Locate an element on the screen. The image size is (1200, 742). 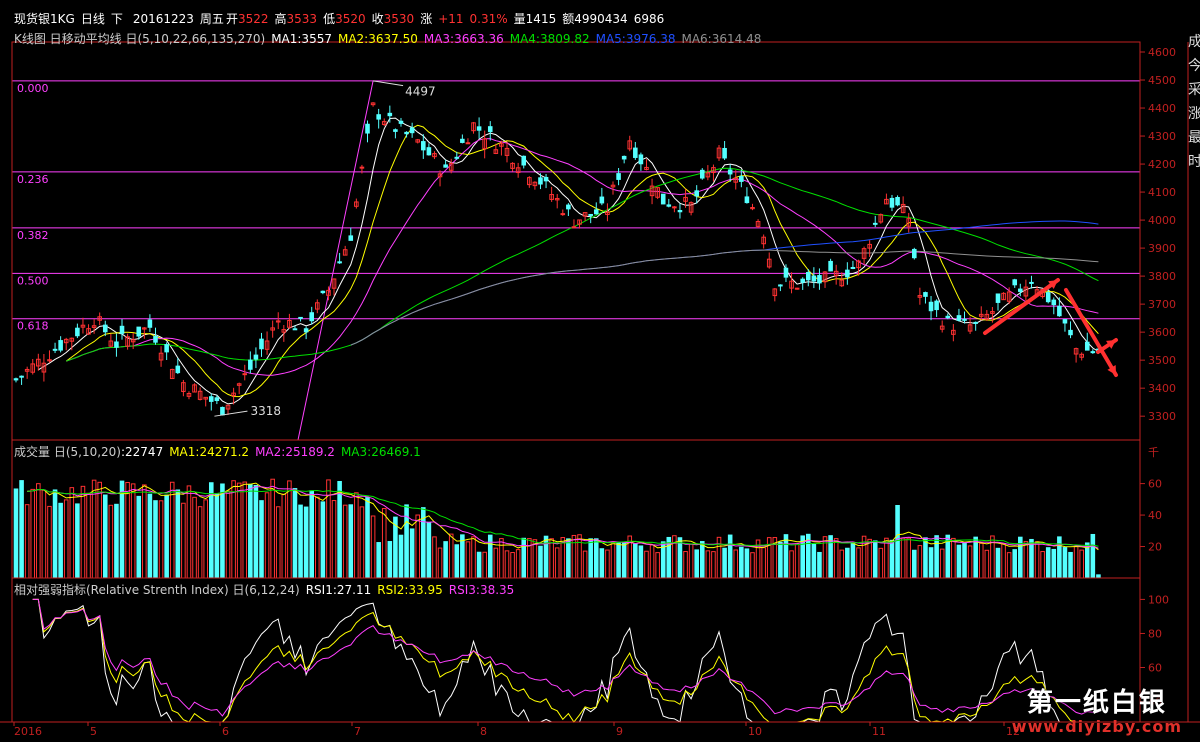
high-label: 高 is located at coordinates (280, 19).